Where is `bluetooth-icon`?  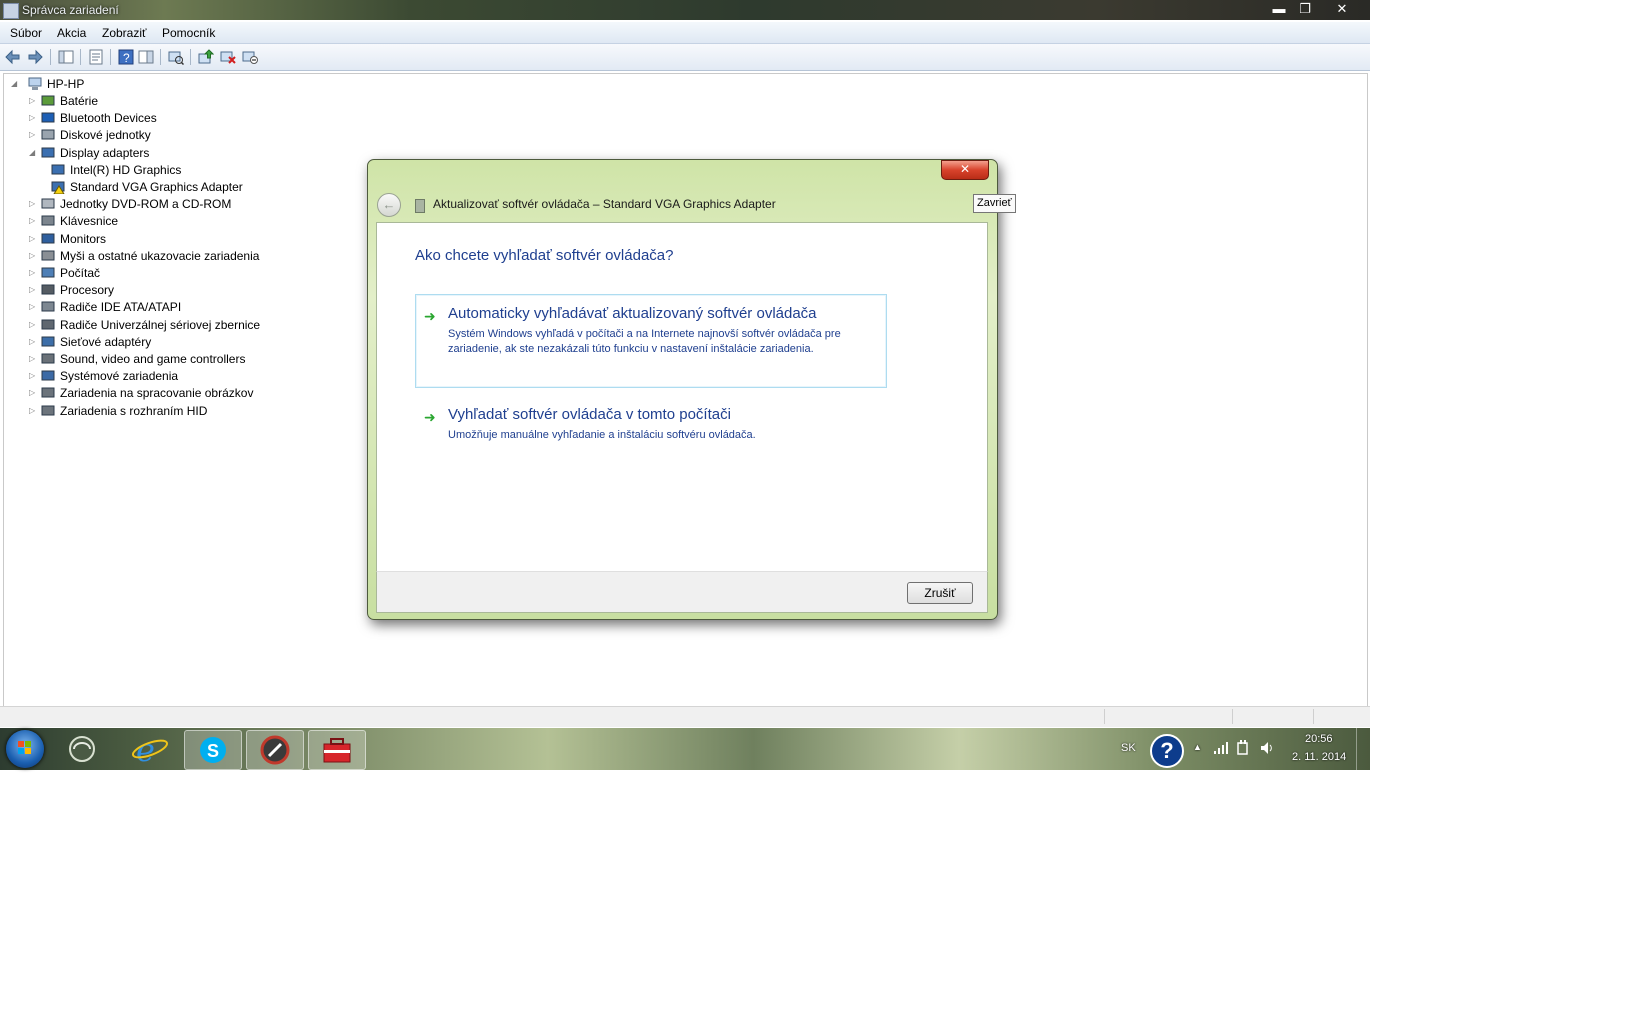 bluetooth-icon is located at coordinates (48, 117).